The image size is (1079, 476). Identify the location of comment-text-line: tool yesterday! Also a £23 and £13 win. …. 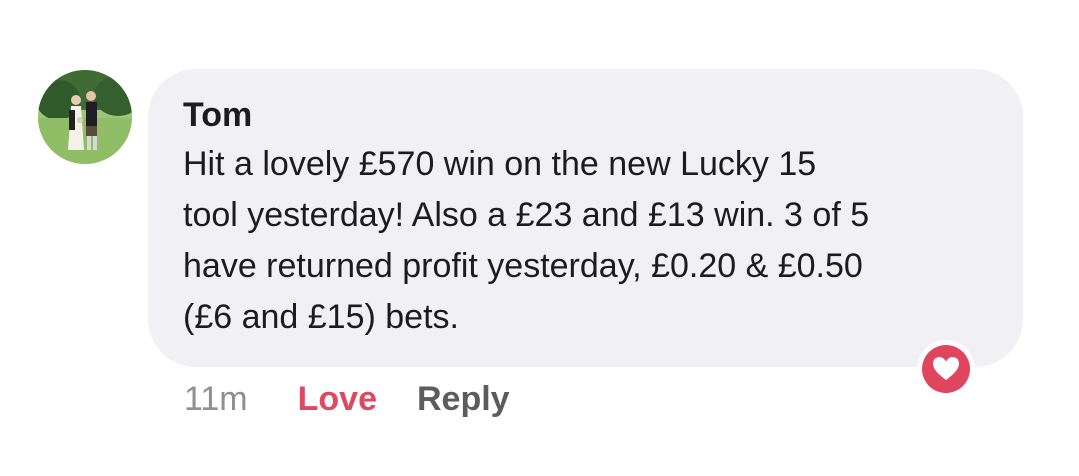
(526, 215).